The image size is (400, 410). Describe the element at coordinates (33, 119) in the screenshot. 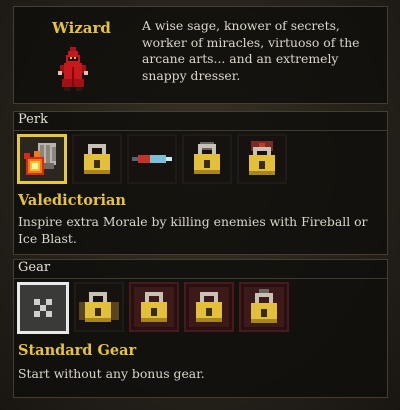

I see `perk-section-title: Perk` at that location.